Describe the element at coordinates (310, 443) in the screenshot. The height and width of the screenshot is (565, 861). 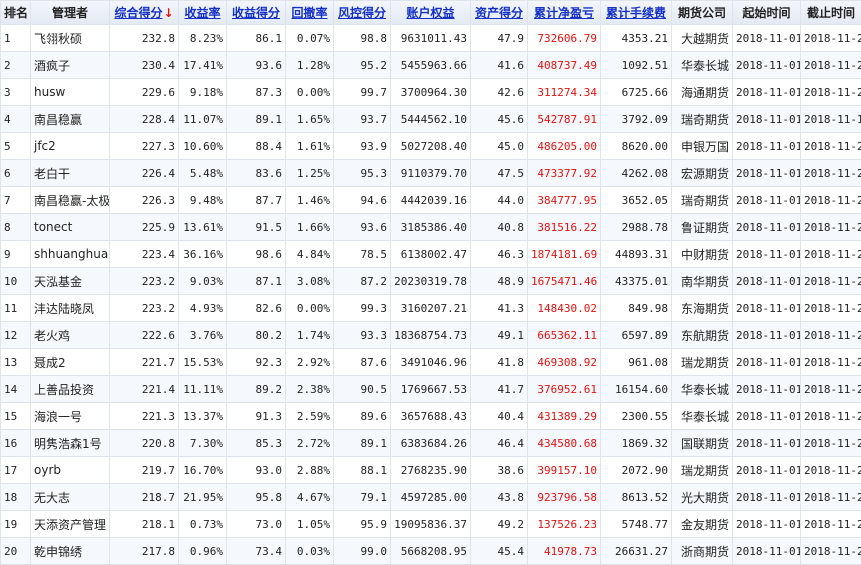
I see `cell-drawdown: 2.72%` at that location.